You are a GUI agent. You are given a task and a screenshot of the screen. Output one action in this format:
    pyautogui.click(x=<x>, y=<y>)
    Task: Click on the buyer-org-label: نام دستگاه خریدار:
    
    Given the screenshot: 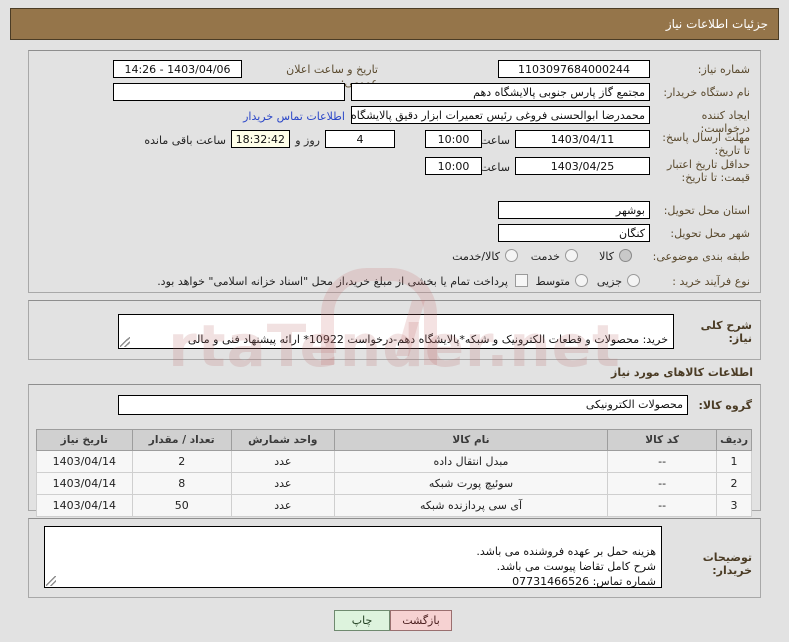 What is the action you would take?
    pyautogui.click(x=706, y=92)
    